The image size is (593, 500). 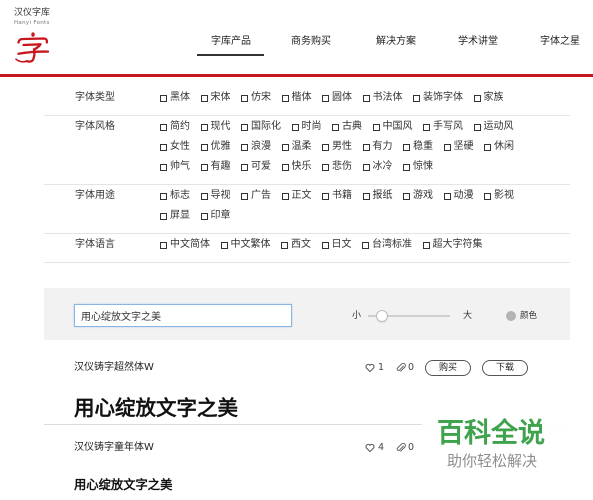 I want to click on filter-option: 屏显, so click(x=175, y=216).